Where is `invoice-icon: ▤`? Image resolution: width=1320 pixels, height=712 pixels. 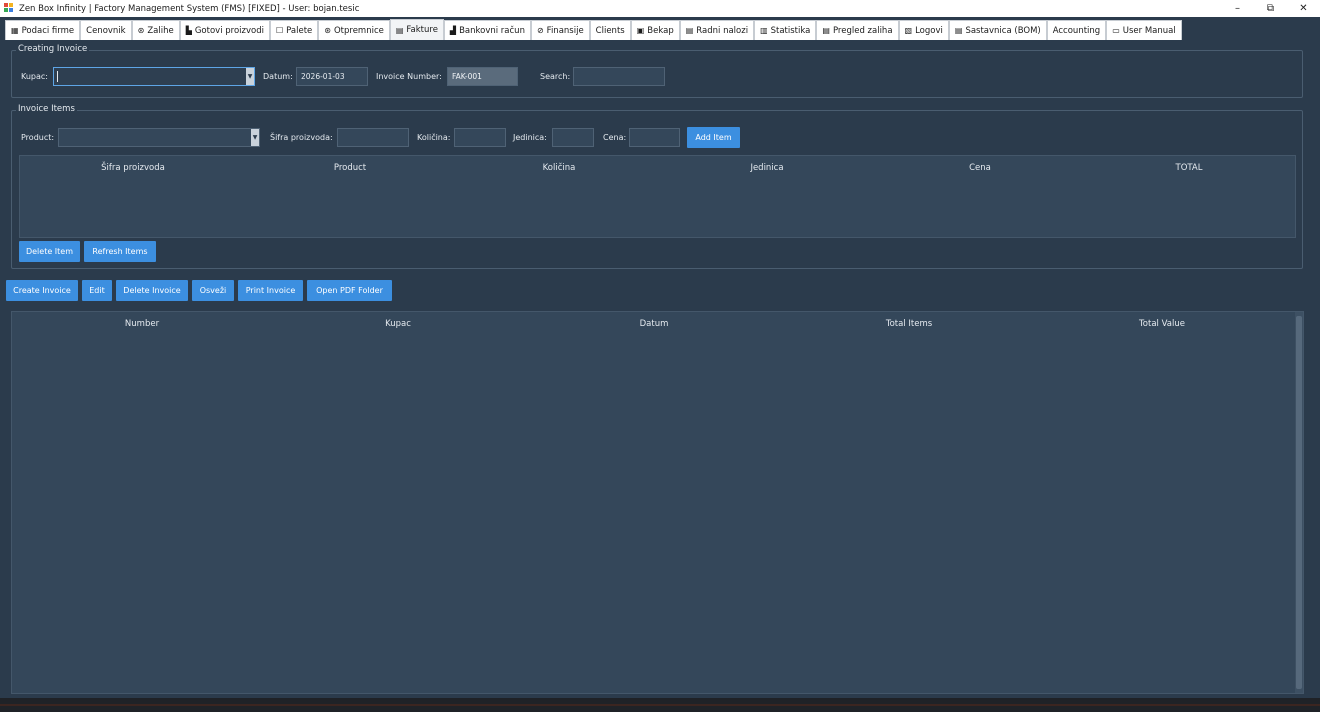
invoice-icon: ▤ is located at coordinates (399, 30).